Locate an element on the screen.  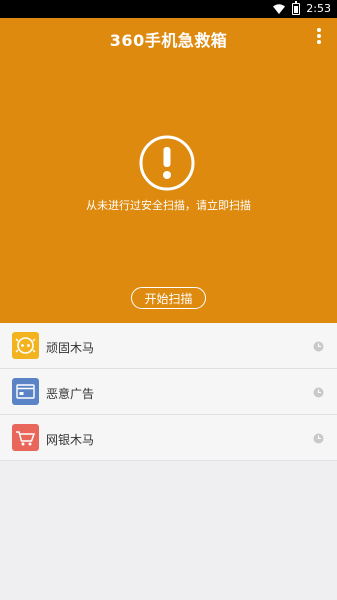
list-item-malicious-ads: 恶意广告 is located at coordinates (168, 392).